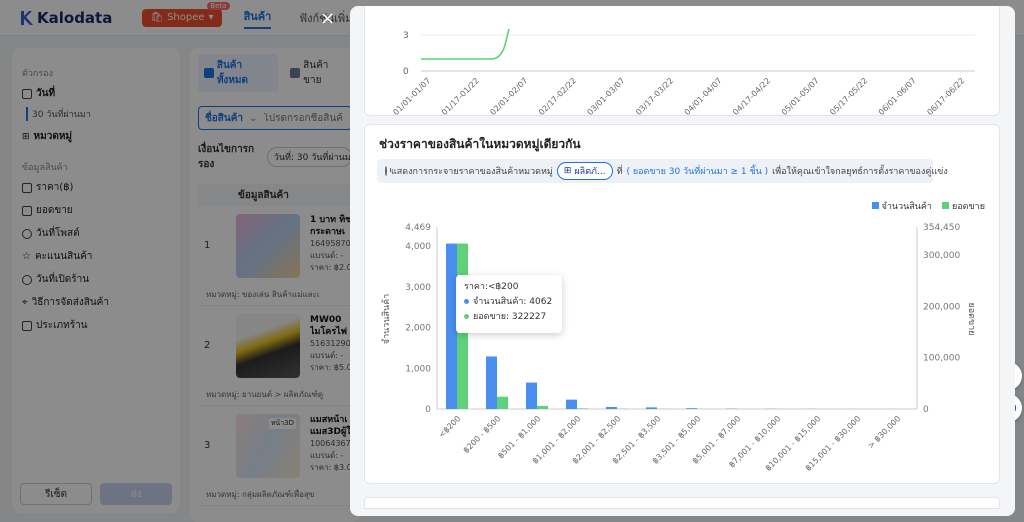 The width and height of the screenshot is (1024, 522). Describe the element at coordinates (703, 96) in the screenshot. I see `trend-x-tick-label: 04/01-04/07` at that location.